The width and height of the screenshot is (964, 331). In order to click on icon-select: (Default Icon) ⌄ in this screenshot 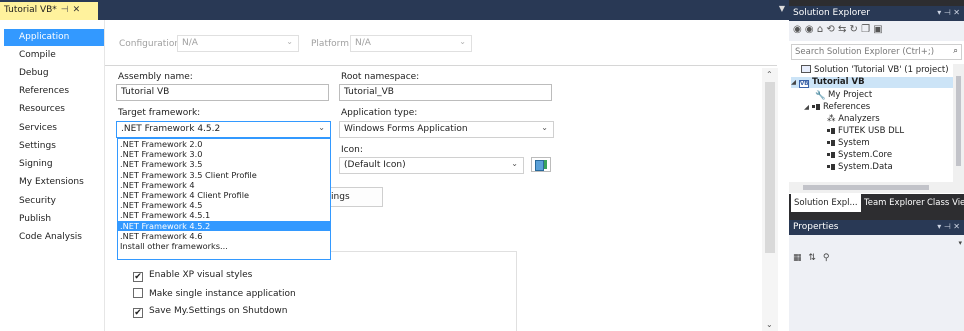, I will do `click(431, 165)`.